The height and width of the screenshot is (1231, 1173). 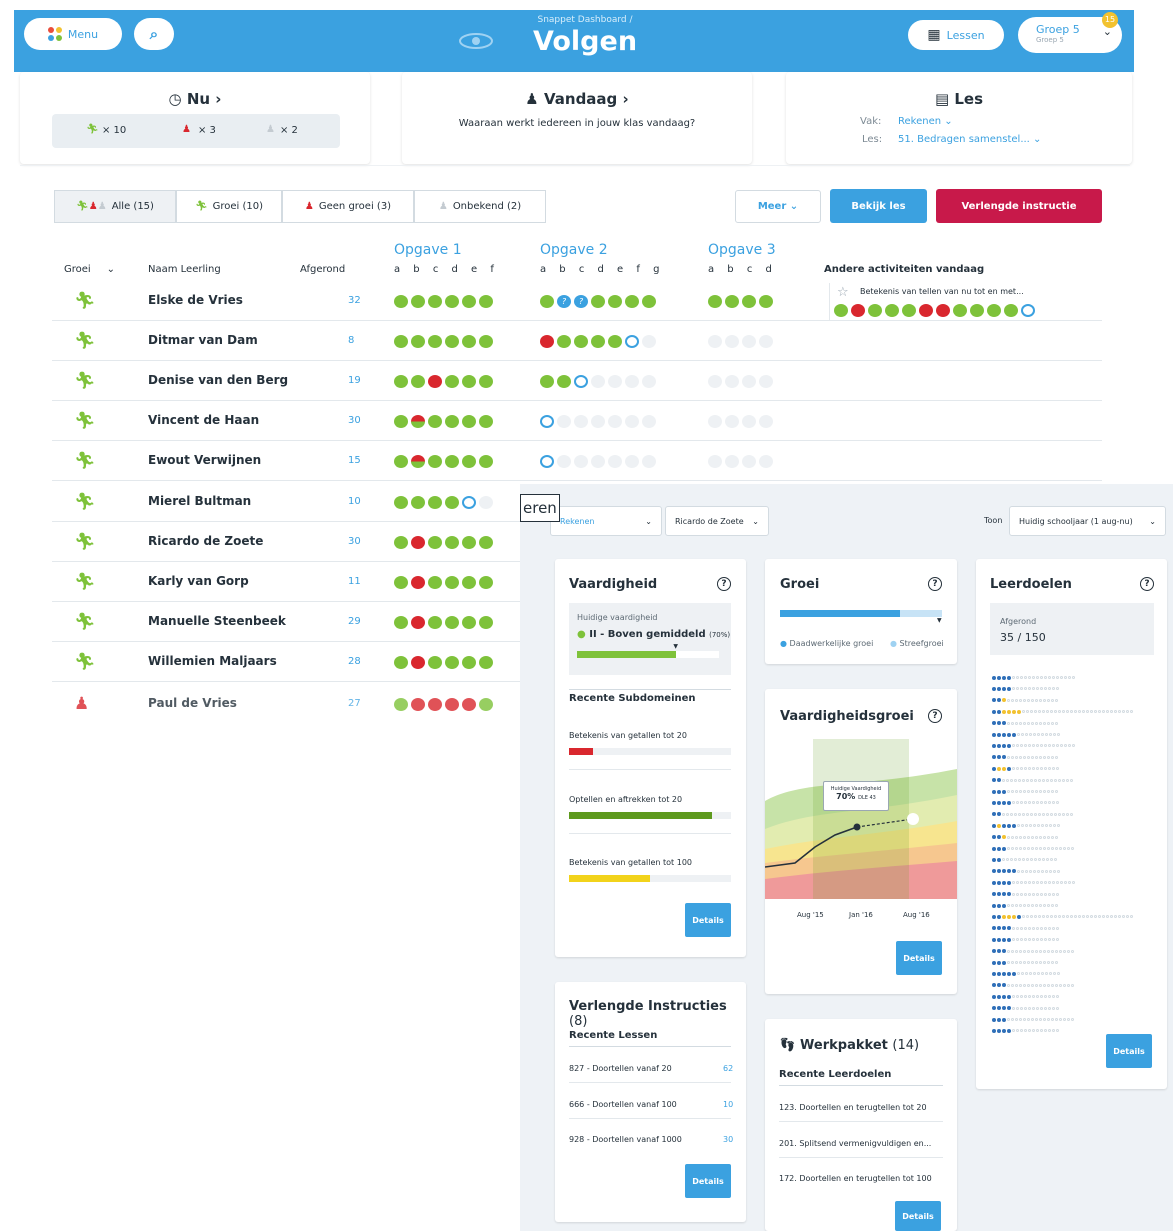 What do you see at coordinates (205, 541) in the screenshot?
I see `student-name: Ricardo de Zoete` at bounding box center [205, 541].